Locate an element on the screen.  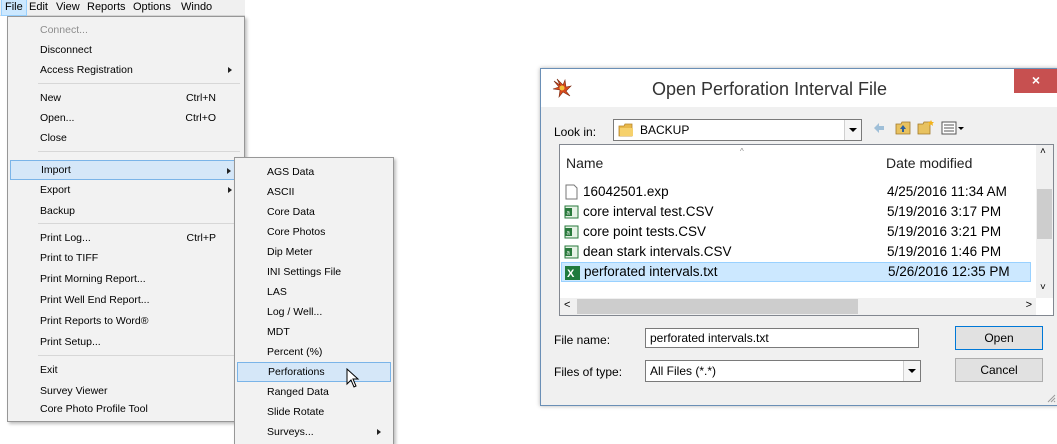
submenu-item-ranged-data: Ranged Data is located at coordinates (314, 392).